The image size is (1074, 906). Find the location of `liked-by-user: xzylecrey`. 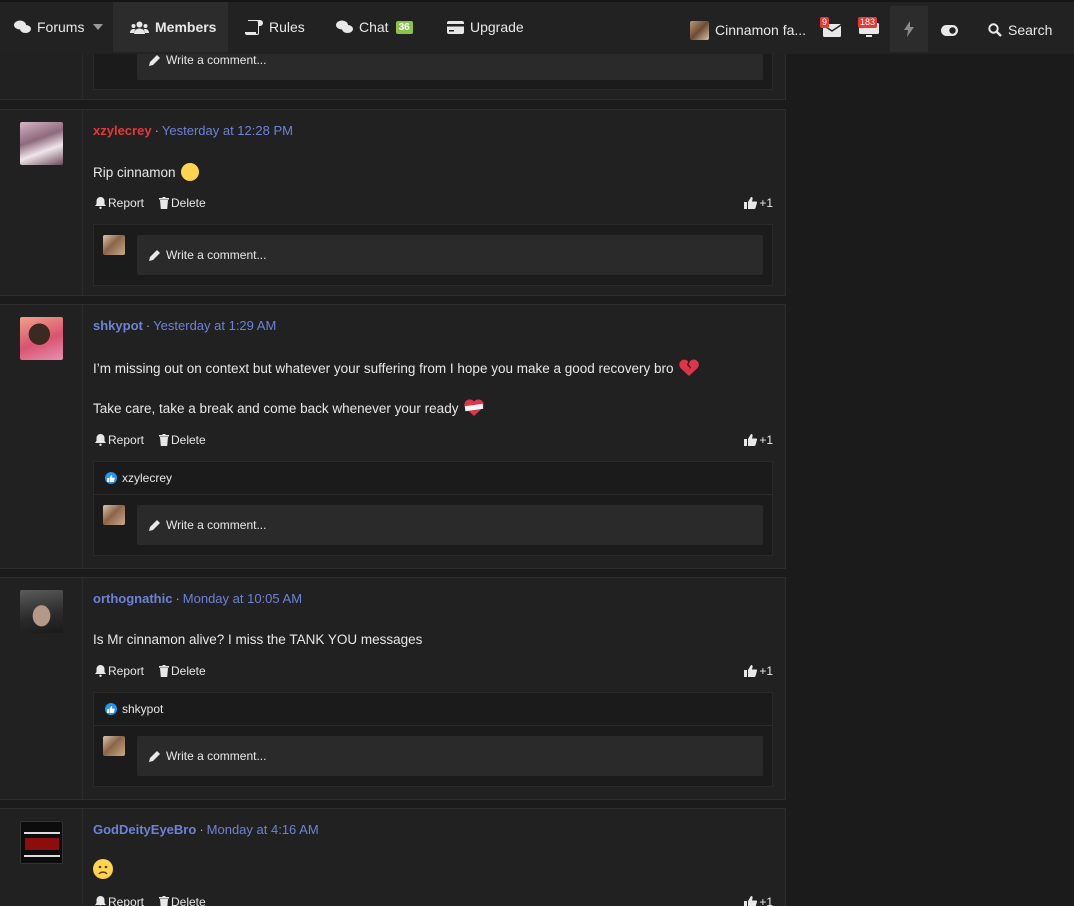

liked-by-user: xzylecrey is located at coordinates (147, 478).